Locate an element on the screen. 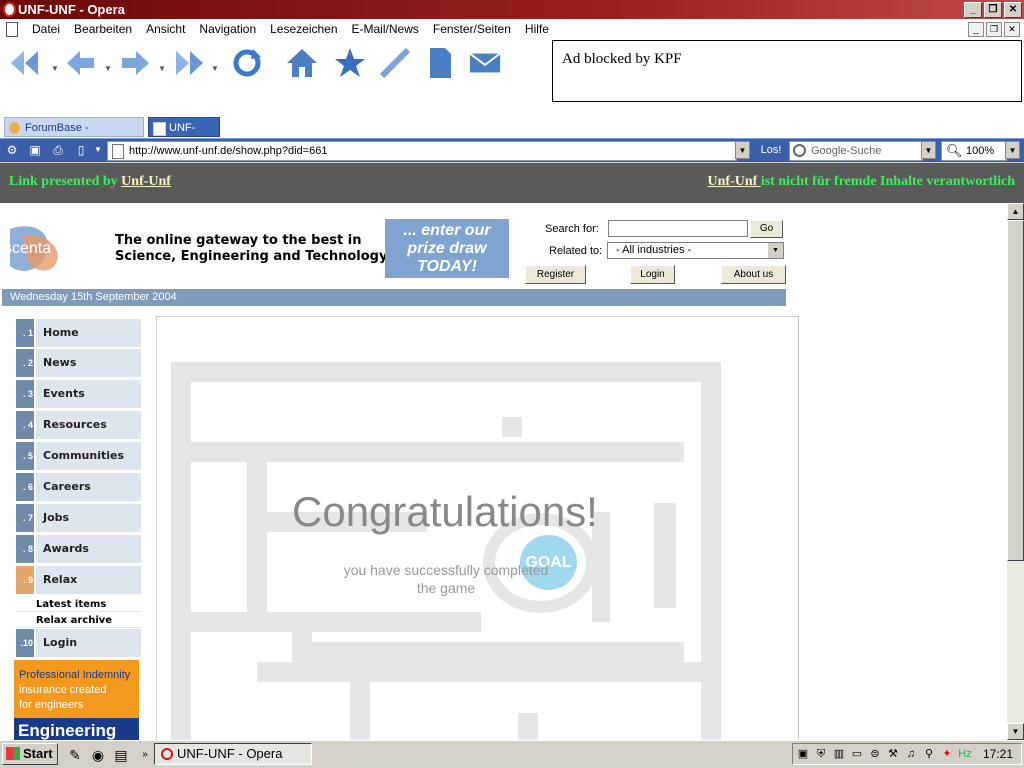  nav-number: . 3 is located at coordinates (25, 394).